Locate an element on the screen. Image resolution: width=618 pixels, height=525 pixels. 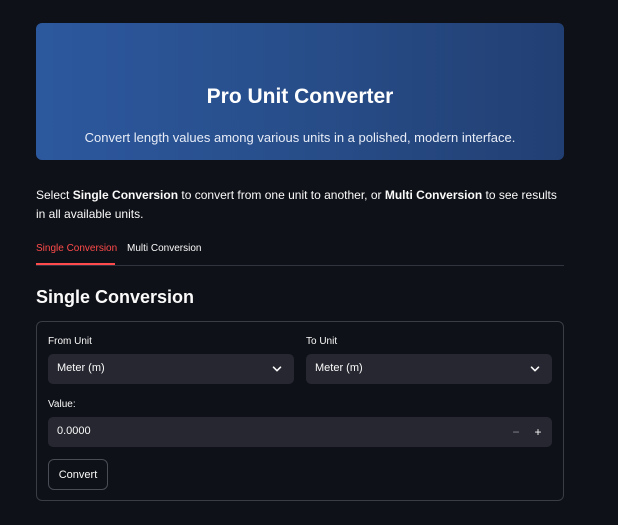
from-unit-select: Meter (m) is located at coordinates (171, 369).